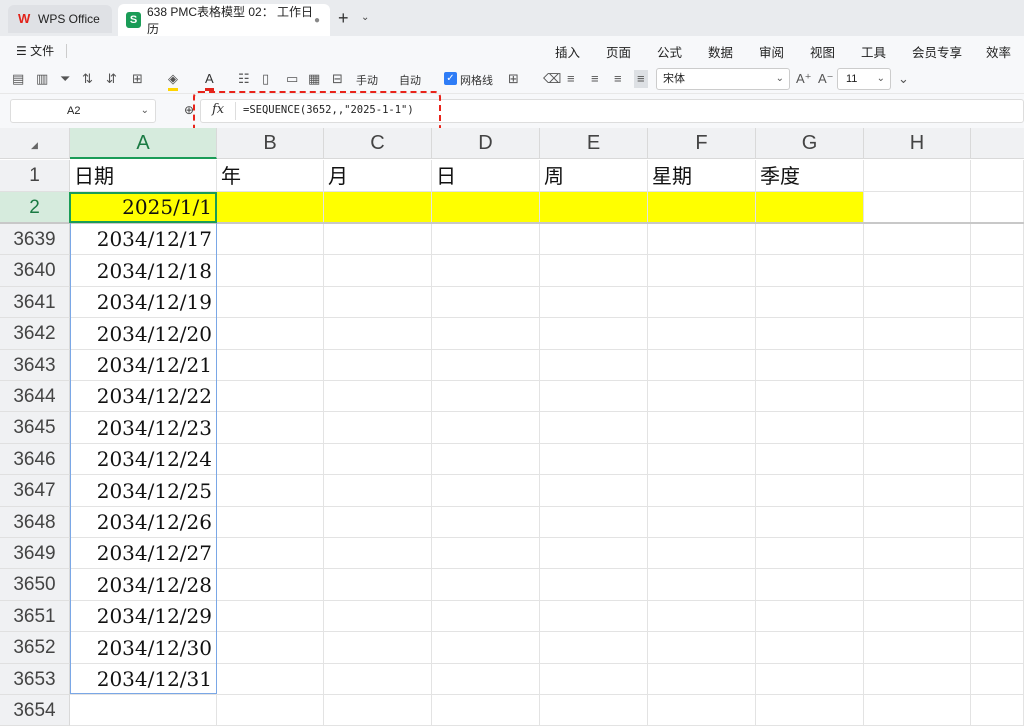 The image size is (1024, 726). Describe the element at coordinates (365, 17) in the screenshot. I see `chevron-down-icon: ⌄` at that location.